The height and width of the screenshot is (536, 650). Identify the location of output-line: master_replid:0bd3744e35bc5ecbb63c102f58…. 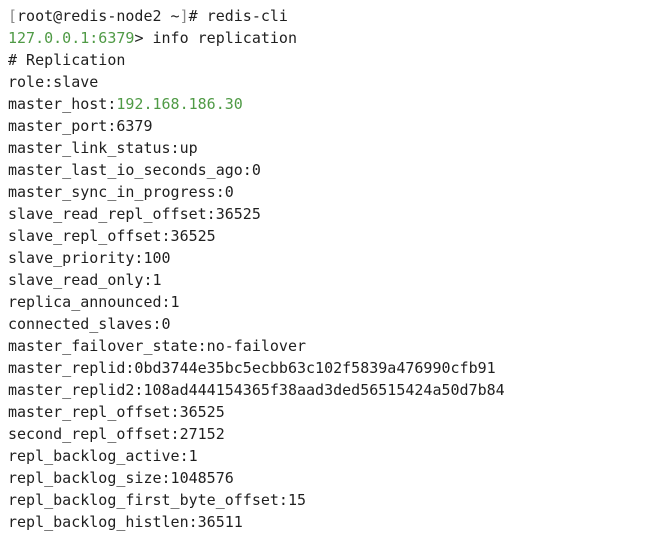
(252, 368).